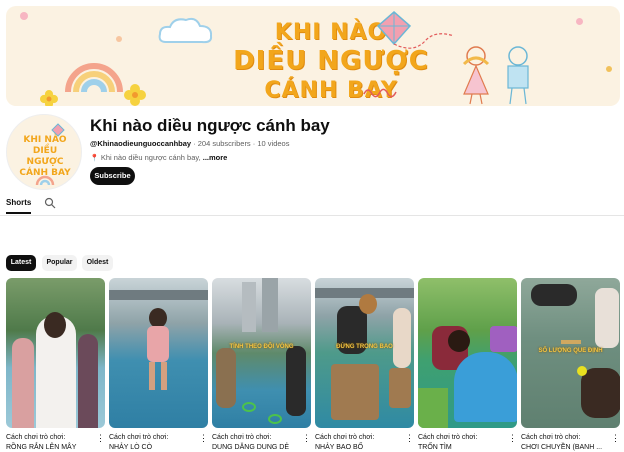 Image resolution: width=624 pixels, height=452 pixels. I want to click on short-thumbnail: SỐ LƯỢNG QUE ĐỊNH, so click(570, 353).